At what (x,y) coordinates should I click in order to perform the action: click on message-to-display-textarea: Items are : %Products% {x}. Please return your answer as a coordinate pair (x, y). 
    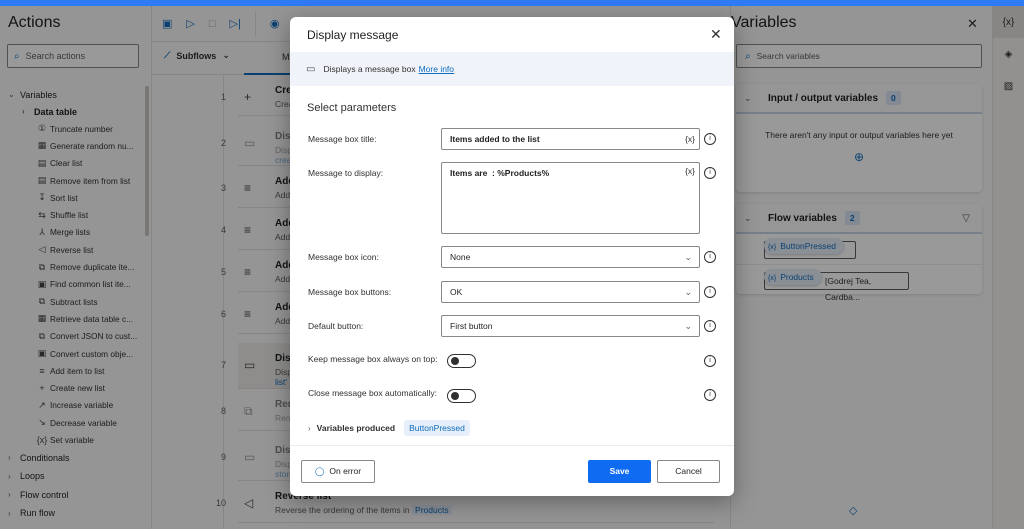
    Looking at the image, I should click on (570, 198).